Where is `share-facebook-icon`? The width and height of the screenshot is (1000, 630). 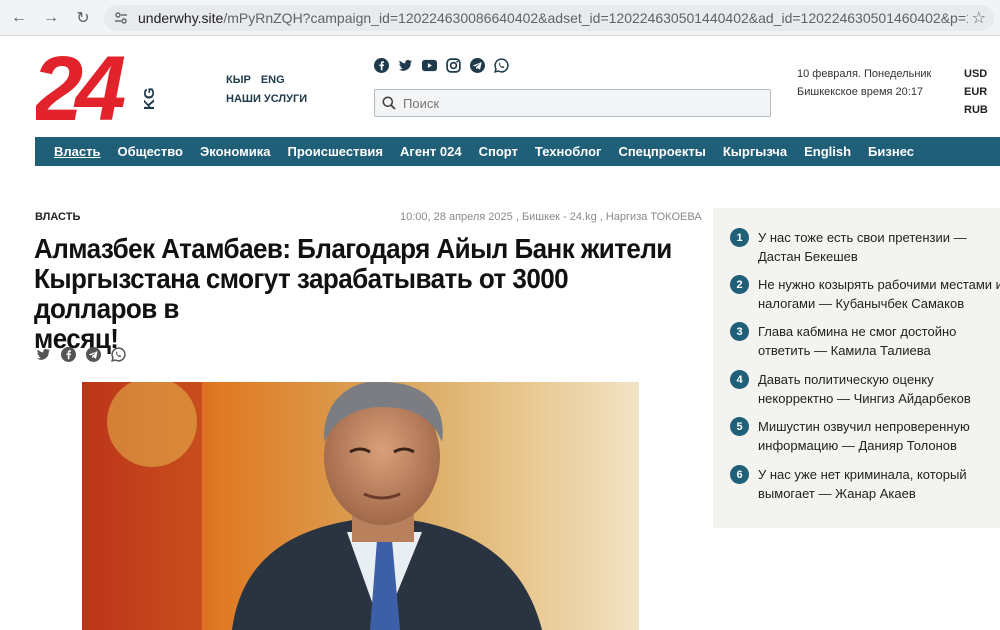 share-facebook-icon is located at coordinates (68, 354).